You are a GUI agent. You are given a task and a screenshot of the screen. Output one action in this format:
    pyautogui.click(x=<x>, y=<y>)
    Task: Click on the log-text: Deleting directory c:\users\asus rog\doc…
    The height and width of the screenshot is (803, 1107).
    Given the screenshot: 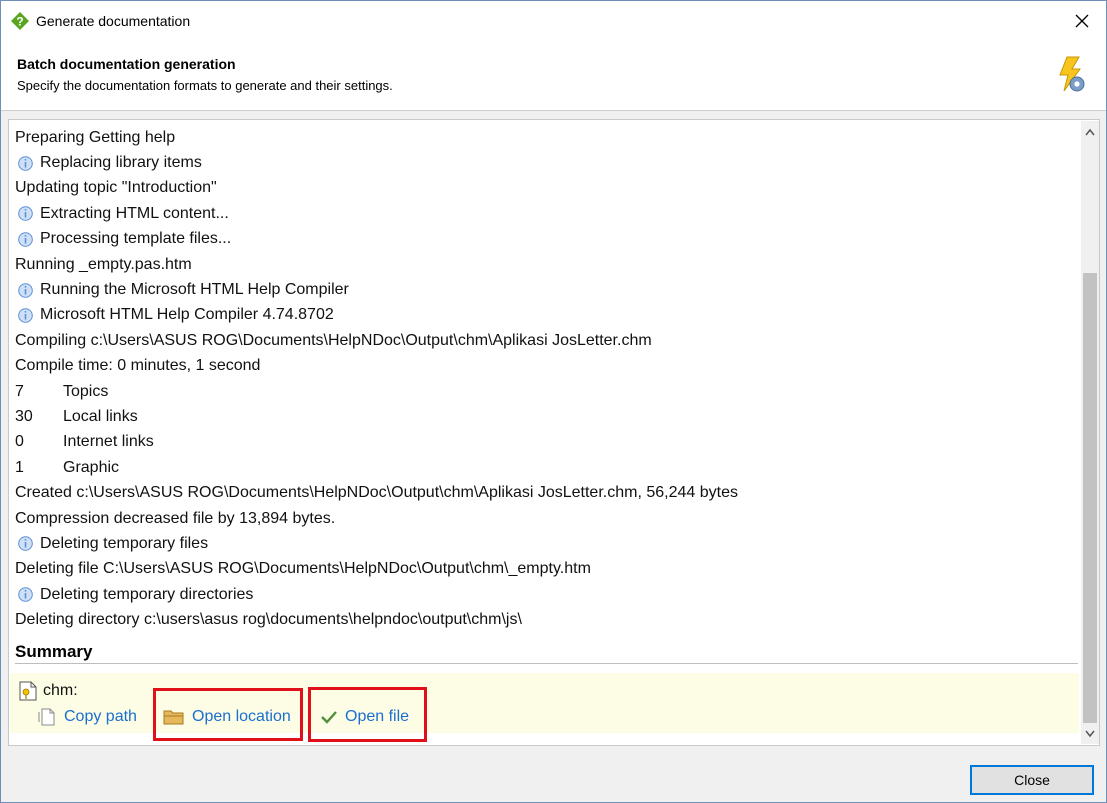 What is the action you would take?
    pyautogui.click(x=268, y=620)
    